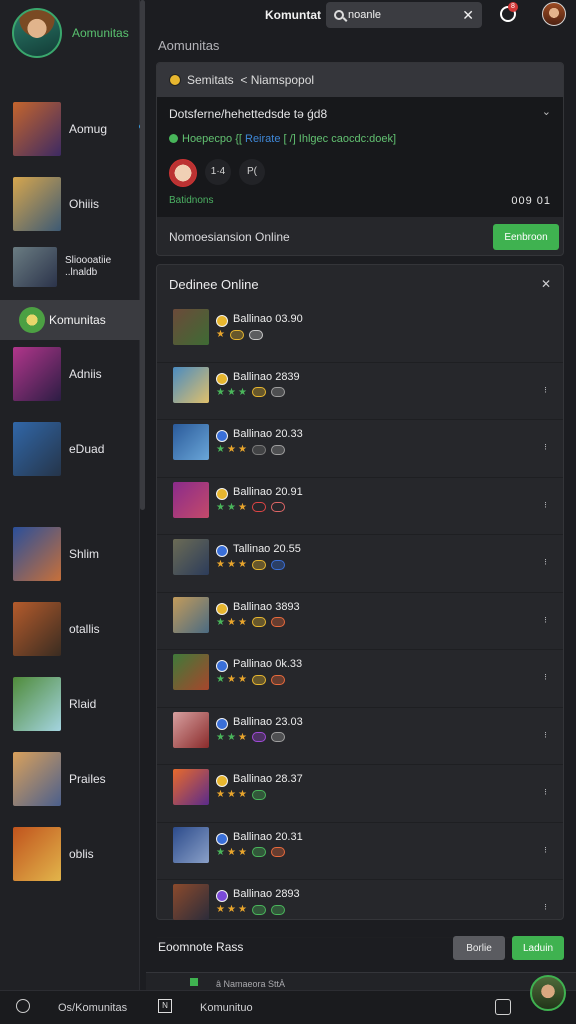 This screenshot has width=576, height=1024. I want to click on member-row: Ballinao 03.90 ★, so click(360, 334).